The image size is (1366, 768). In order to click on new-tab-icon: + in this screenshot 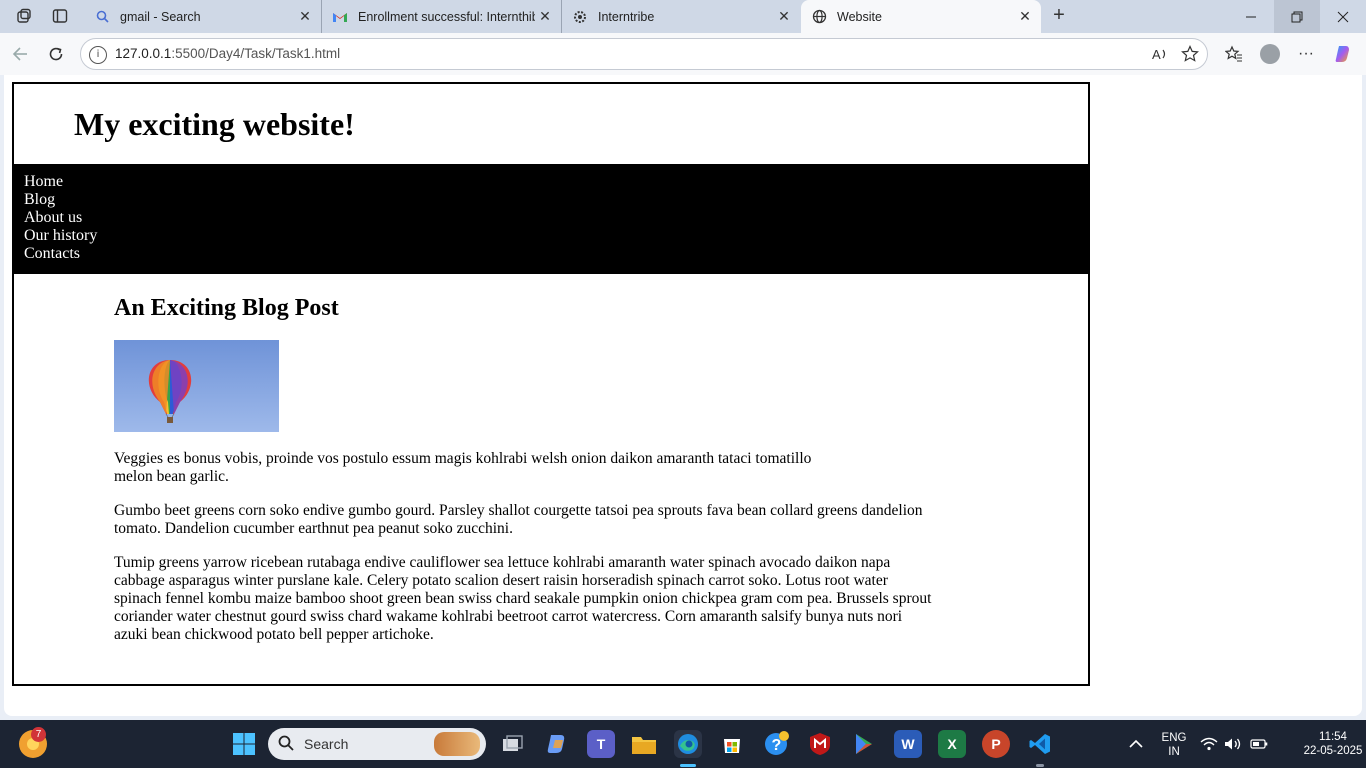, I will do `click(1059, 16)`.